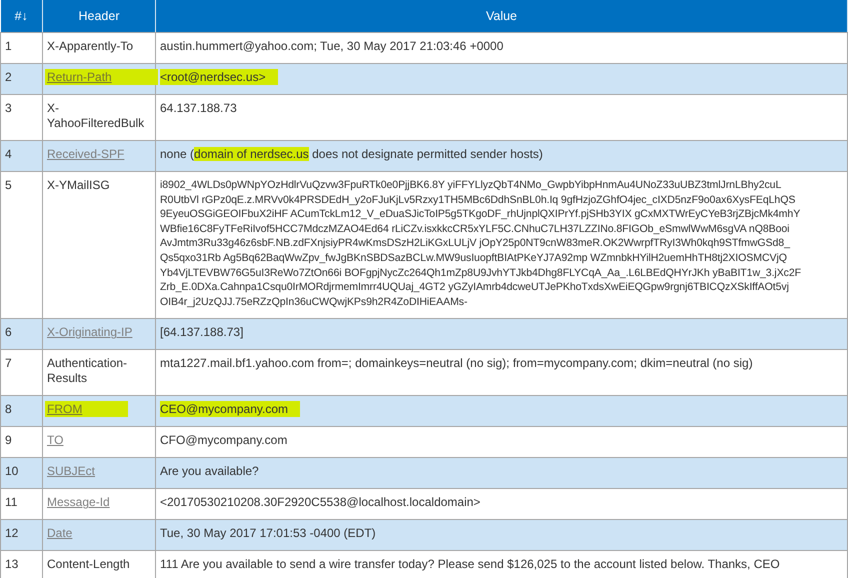  What do you see at coordinates (11, 471) in the screenshot?
I see `row-number: 10` at bounding box center [11, 471].